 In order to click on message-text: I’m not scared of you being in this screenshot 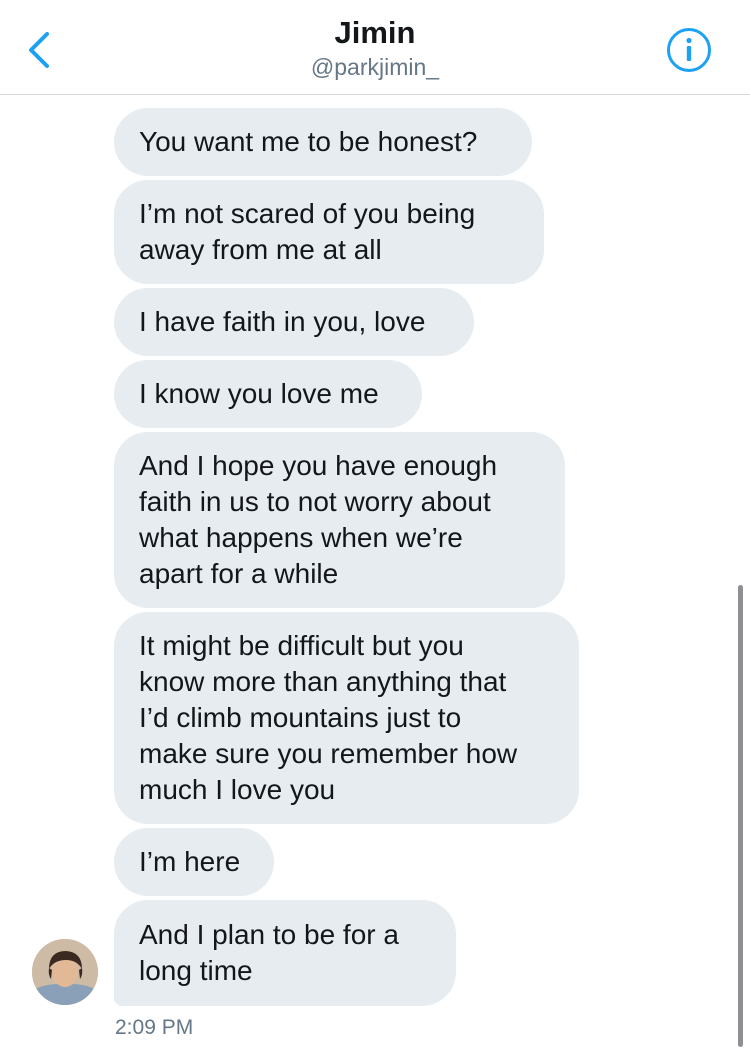, I will do `click(307, 213)`.